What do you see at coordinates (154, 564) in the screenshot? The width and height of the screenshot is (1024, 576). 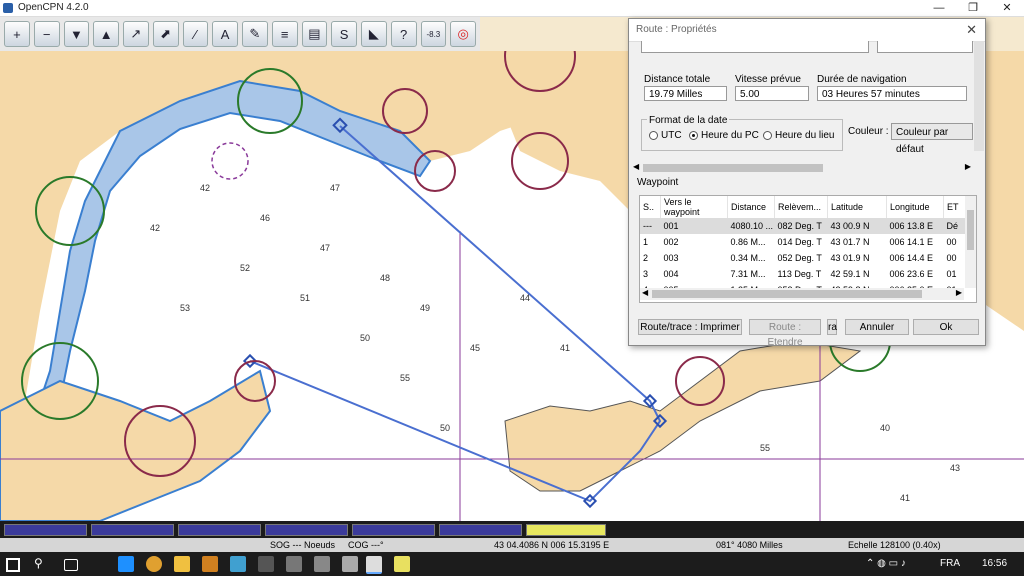 I see `chrome-icon` at bounding box center [154, 564].